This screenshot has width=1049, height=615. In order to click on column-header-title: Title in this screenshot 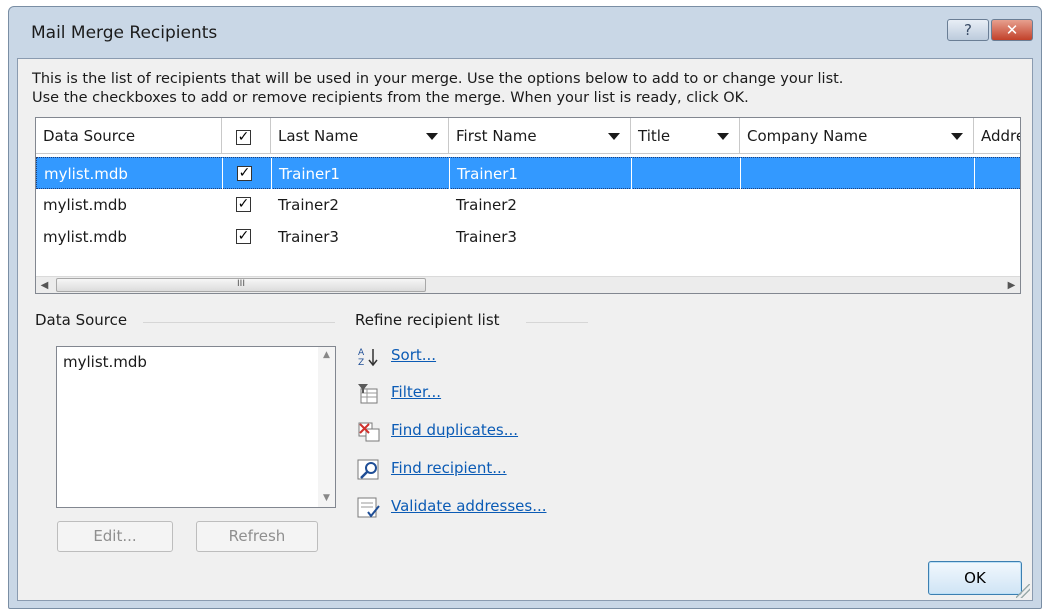, I will do `click(685, 136)`.